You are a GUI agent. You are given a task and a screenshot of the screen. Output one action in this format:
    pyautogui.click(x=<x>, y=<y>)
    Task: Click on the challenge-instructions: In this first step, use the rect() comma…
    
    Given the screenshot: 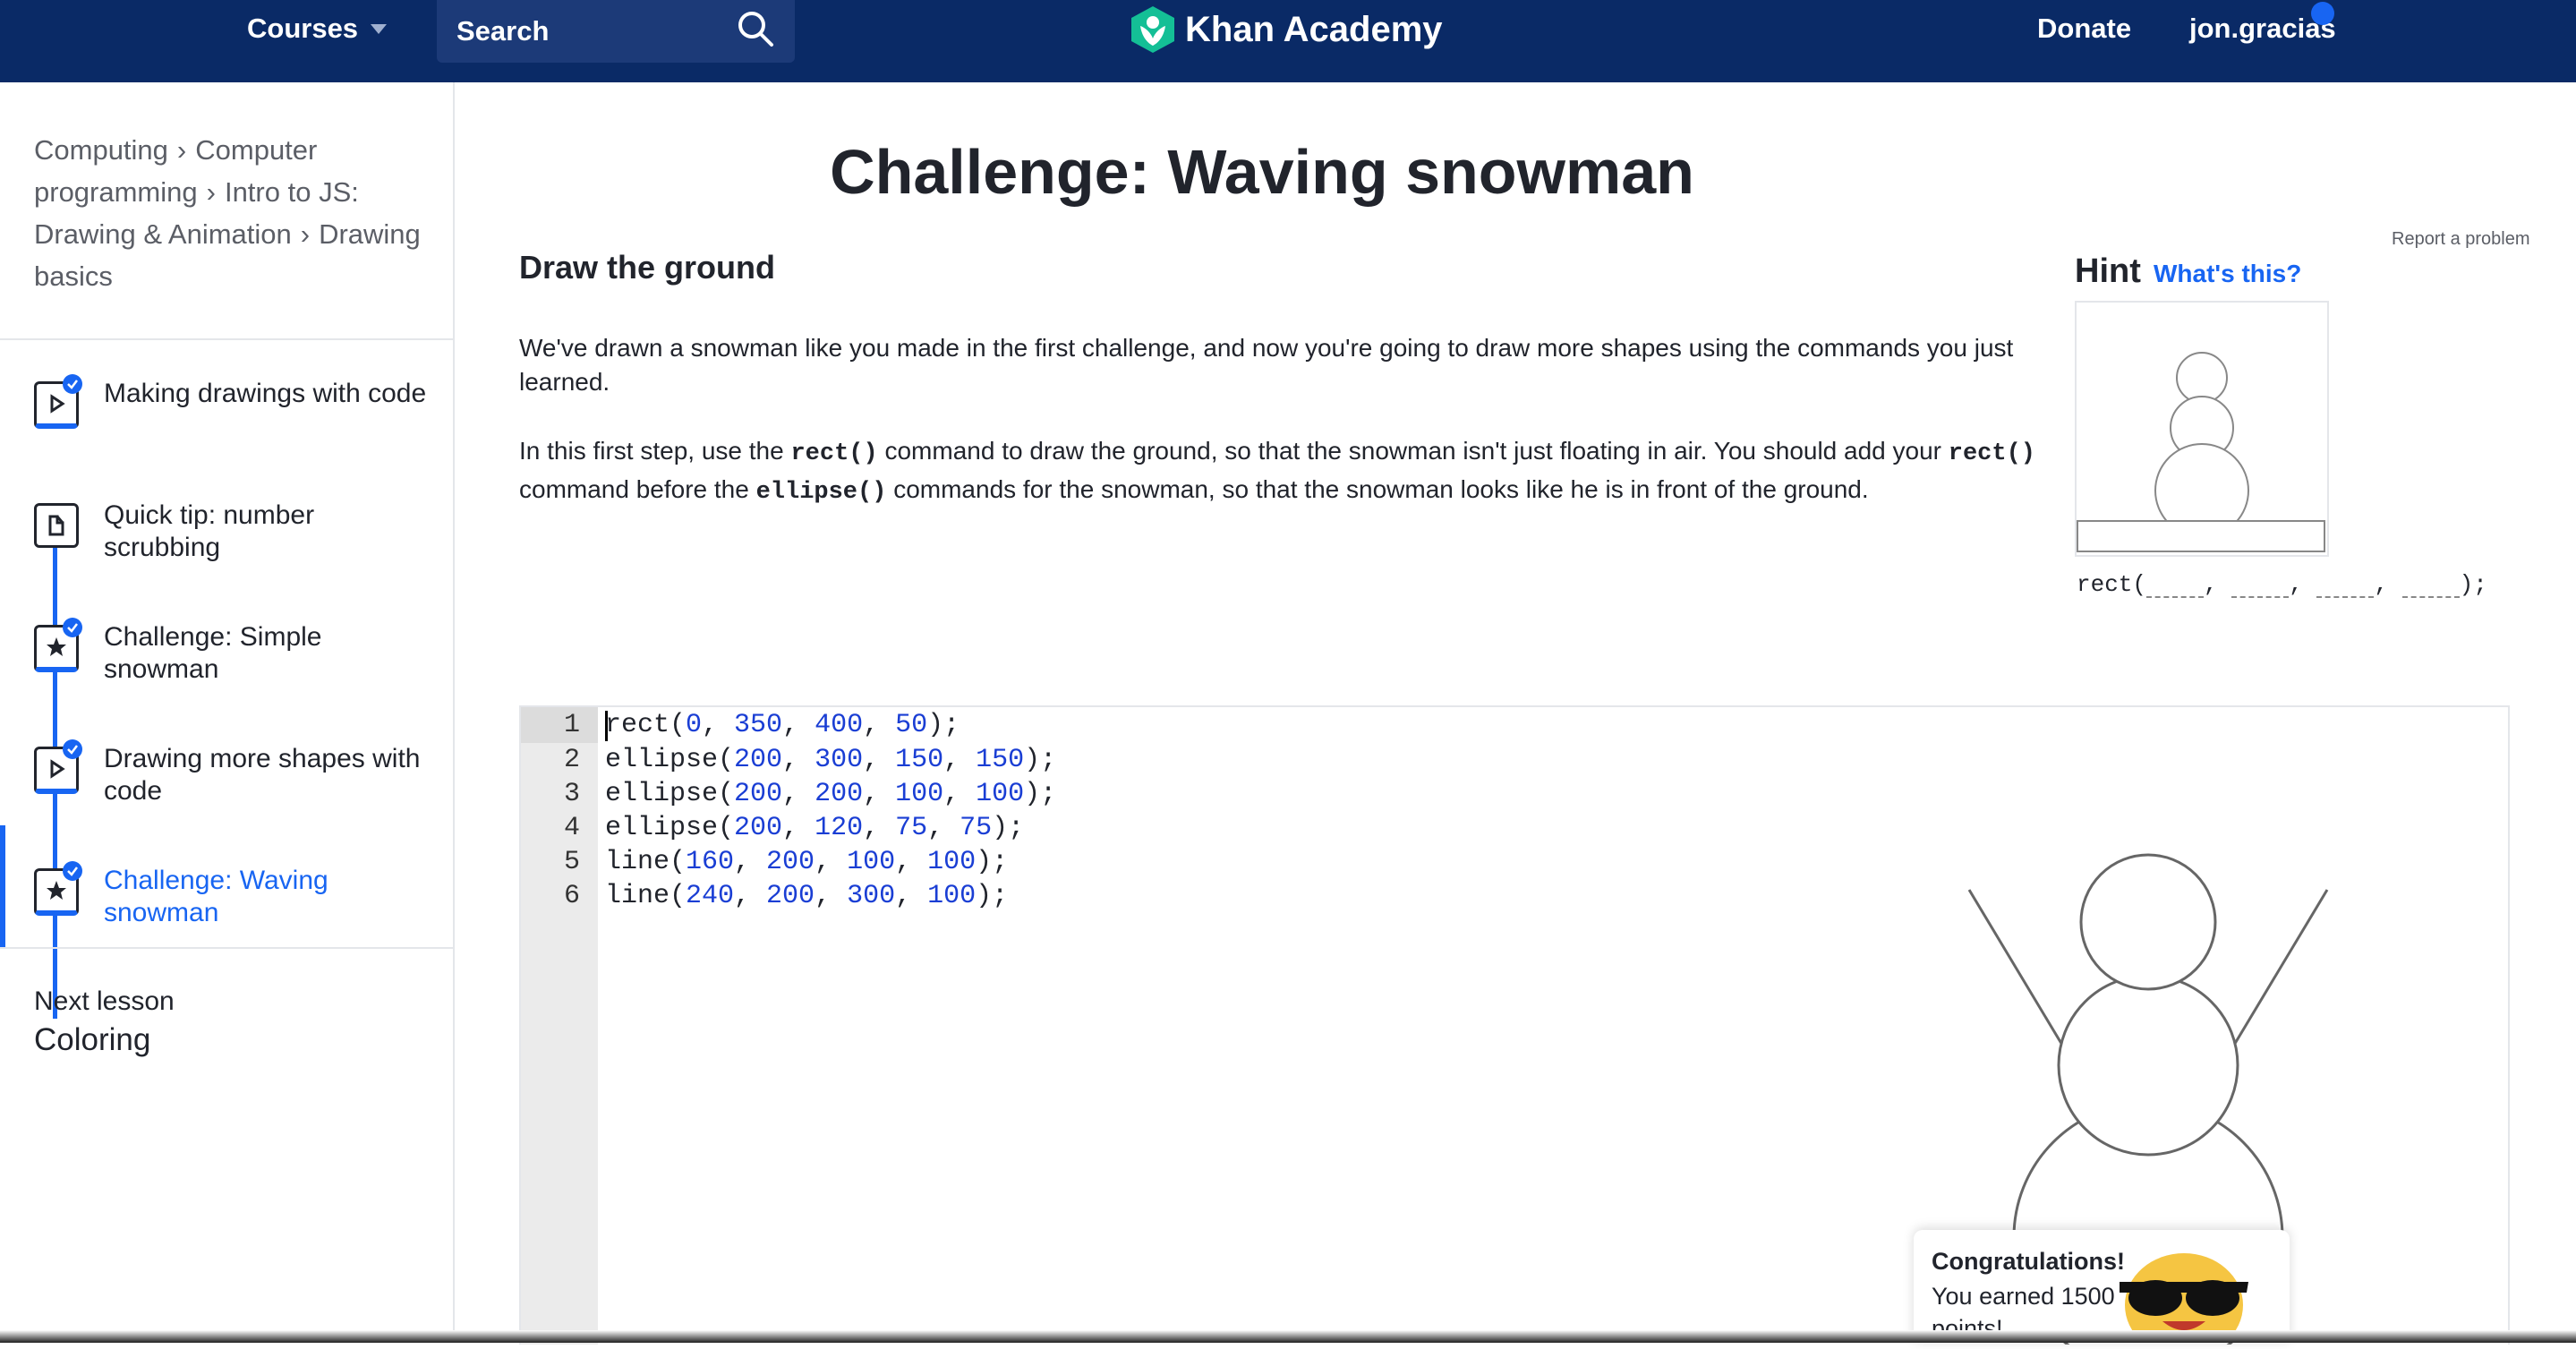 What is the action you would take?
    pyautogui.click(x=1280, y=471)
    